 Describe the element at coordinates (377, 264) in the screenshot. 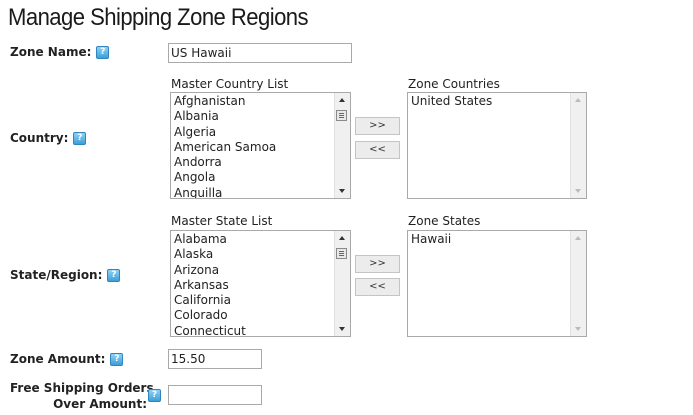

I see `add-state-button: >>` at that location.